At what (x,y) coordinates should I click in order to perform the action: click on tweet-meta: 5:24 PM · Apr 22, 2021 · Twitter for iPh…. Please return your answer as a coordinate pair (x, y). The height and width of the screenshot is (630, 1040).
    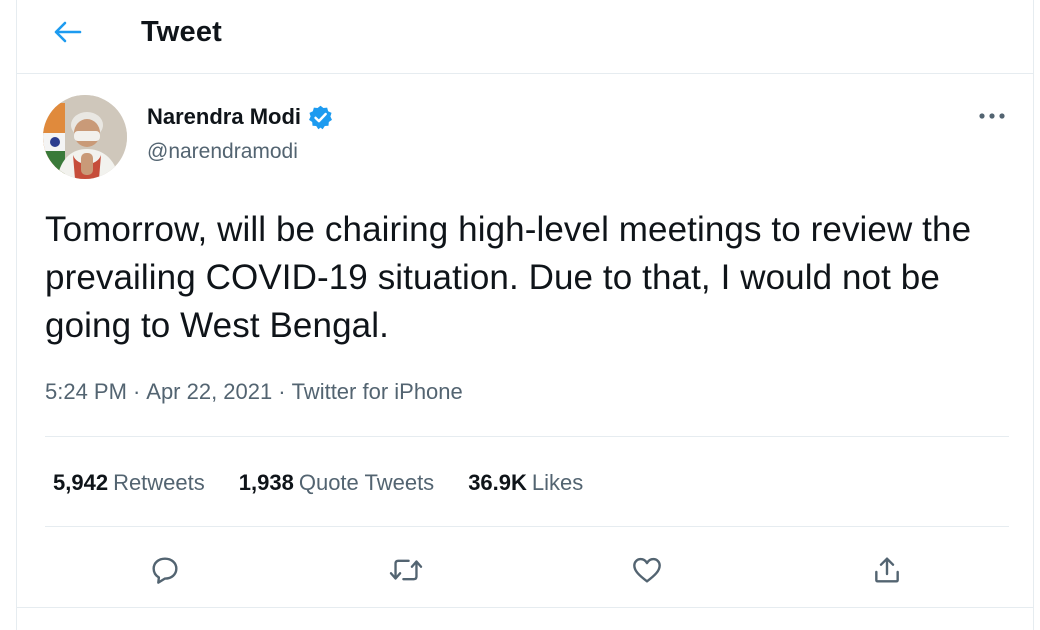
    Looking at the image, I should click on (254, 392).